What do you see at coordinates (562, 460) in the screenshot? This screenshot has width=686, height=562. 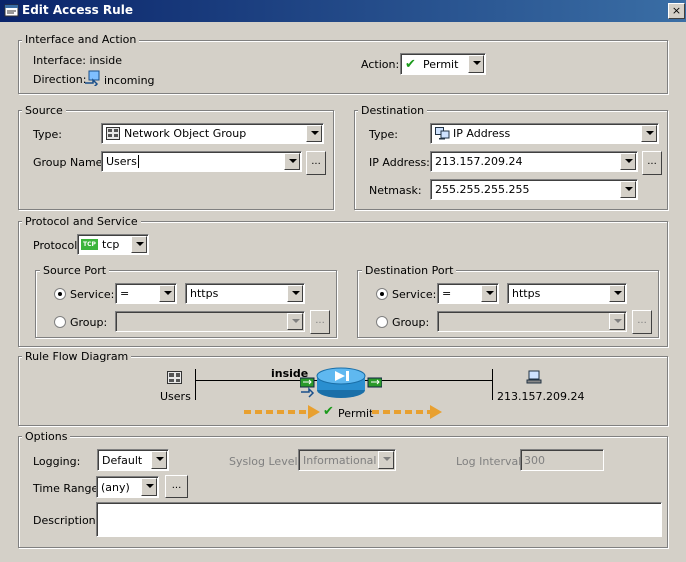 I see `log-interval-input: 300` at bounding box center [562, 460].